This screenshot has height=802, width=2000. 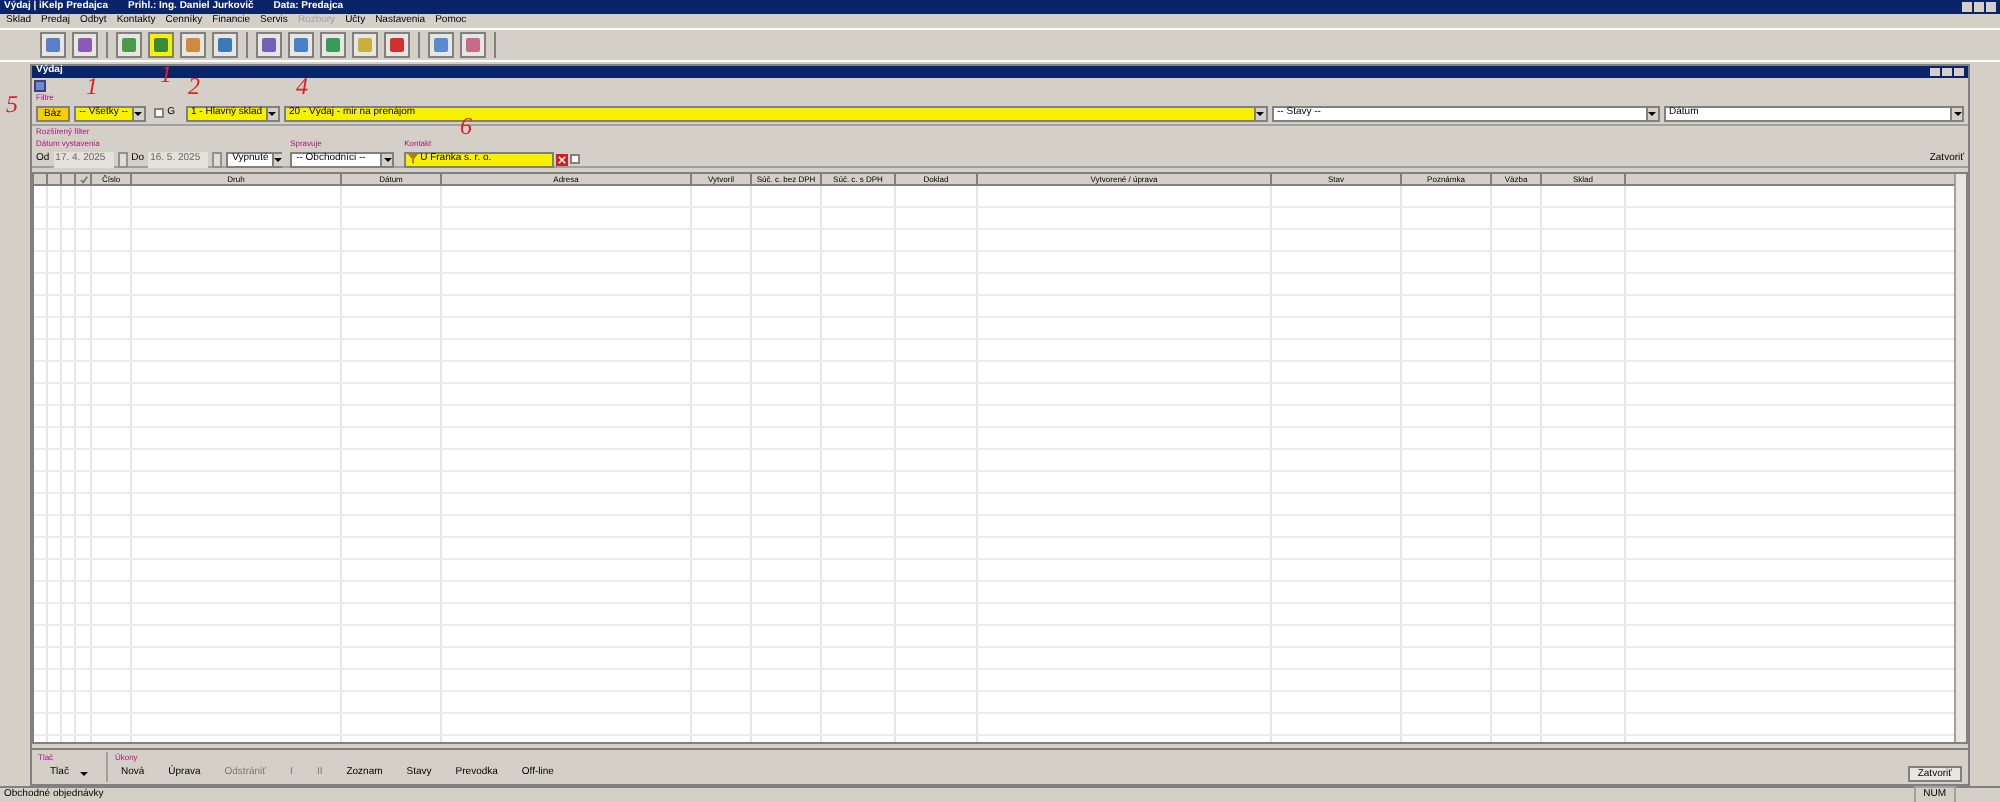 I want to click on annotation-number: 2, so click(x=194, y=86).